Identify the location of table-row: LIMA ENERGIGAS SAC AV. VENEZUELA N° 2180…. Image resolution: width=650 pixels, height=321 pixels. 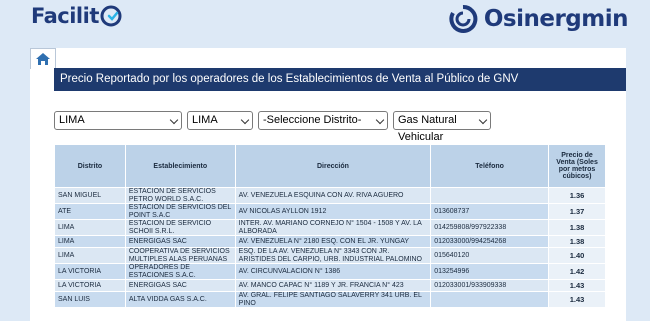
(330, 241).